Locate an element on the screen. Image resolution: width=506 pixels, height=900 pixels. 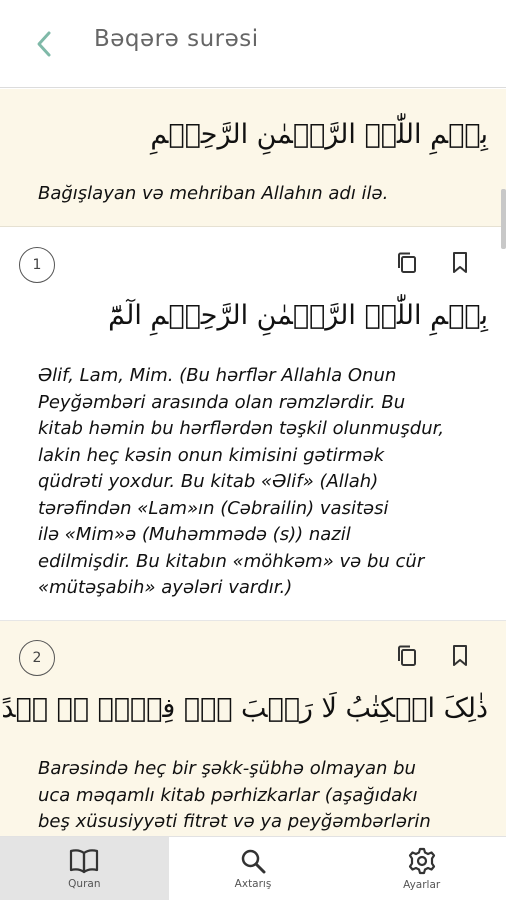
translation-line: Əlif, Lam, Mim. (Bu hərflər Allahla Onun is located at coordinates (217, 375).